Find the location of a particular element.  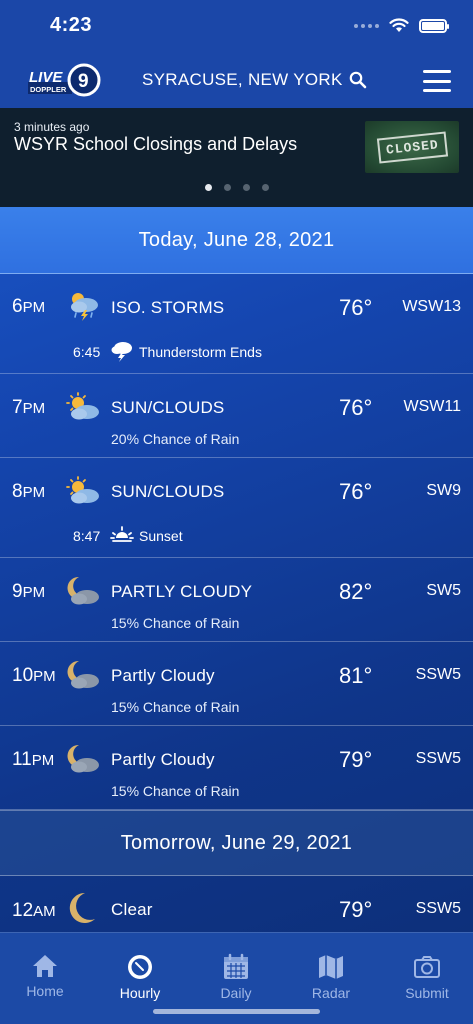

app-header: LIVE DOPPLER 9 SYRACUSE, NEW YORK is located at coordinates (236, 81).